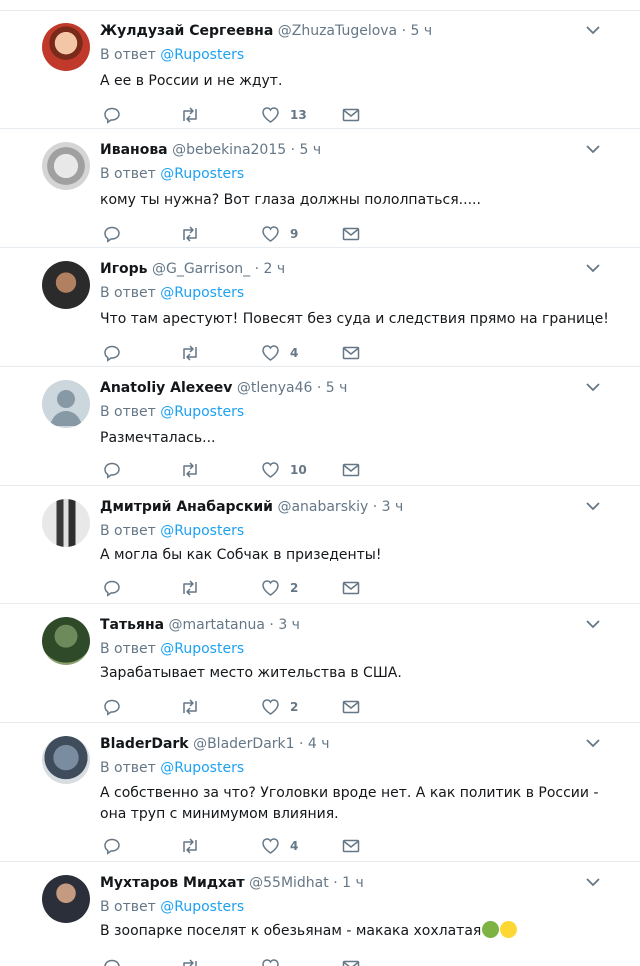 The height and width of the screenshot is (966, 640). What do you see at coordinates (134, 150) in the screenshot?
I see `user-name: Иванова` at bounding box center [134, 150].